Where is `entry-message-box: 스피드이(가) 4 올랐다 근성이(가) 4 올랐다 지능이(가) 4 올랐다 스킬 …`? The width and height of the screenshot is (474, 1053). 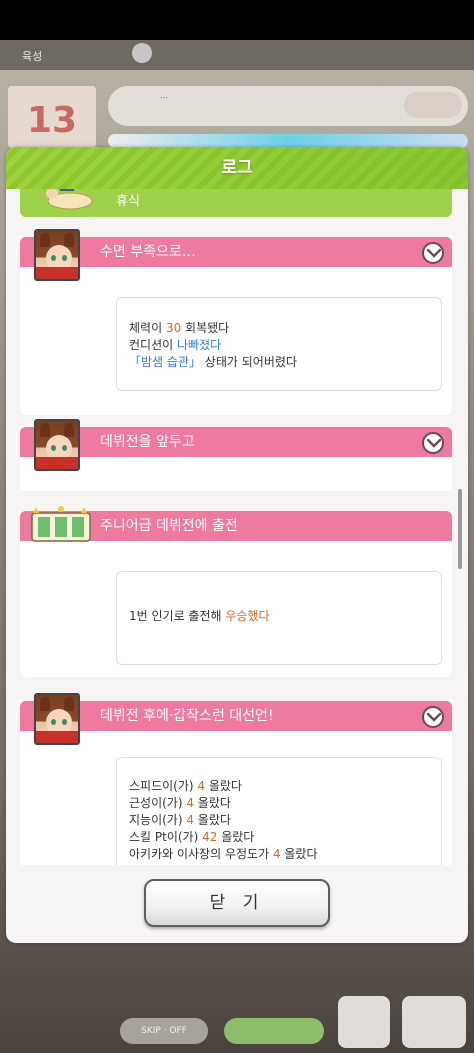
entry-message-box: 스피드이(가) 4 올랐다 근성이(가) 4 올랐다 지능이(가) 4 올랐다 스킬 … is located at coordinates (279, 811).